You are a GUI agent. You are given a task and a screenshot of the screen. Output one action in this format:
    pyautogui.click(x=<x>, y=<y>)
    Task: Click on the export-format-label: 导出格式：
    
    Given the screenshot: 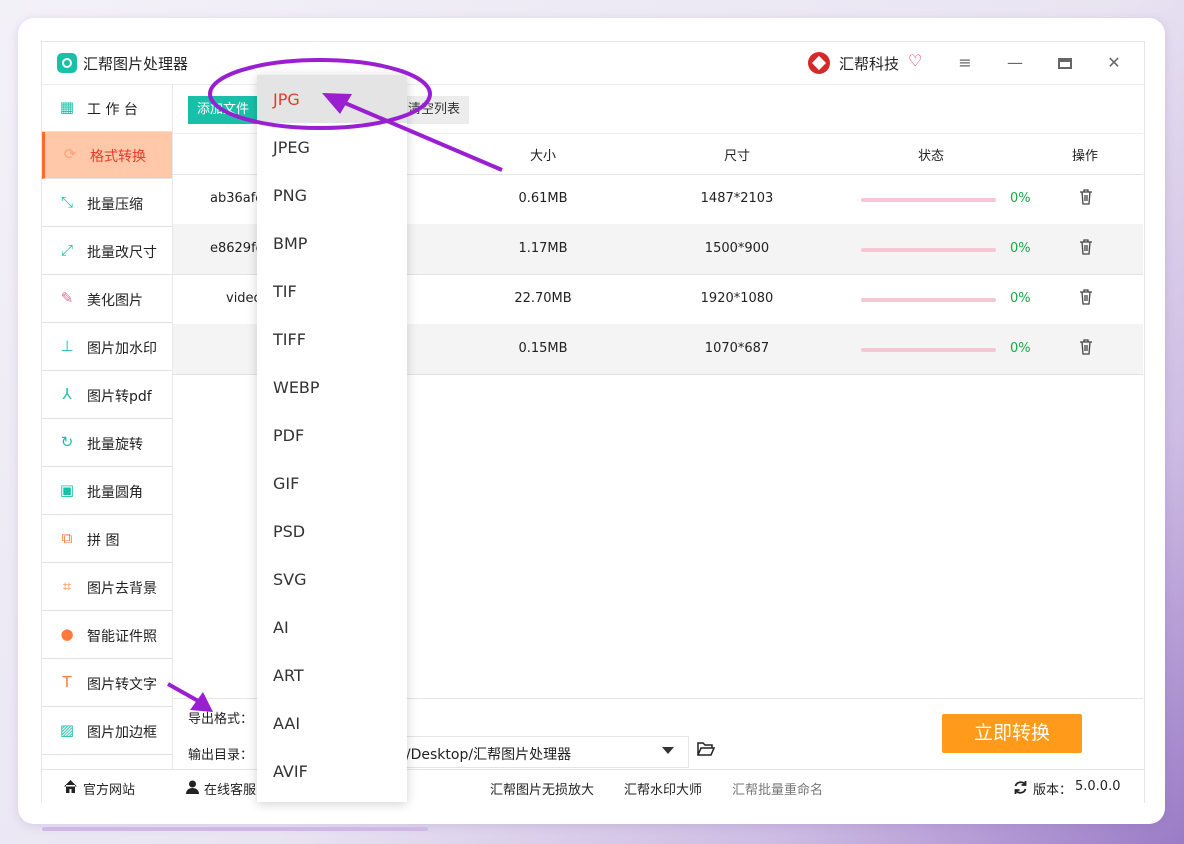 What is the action you would take?
    pyautogui.click(x=221, y=719)
    